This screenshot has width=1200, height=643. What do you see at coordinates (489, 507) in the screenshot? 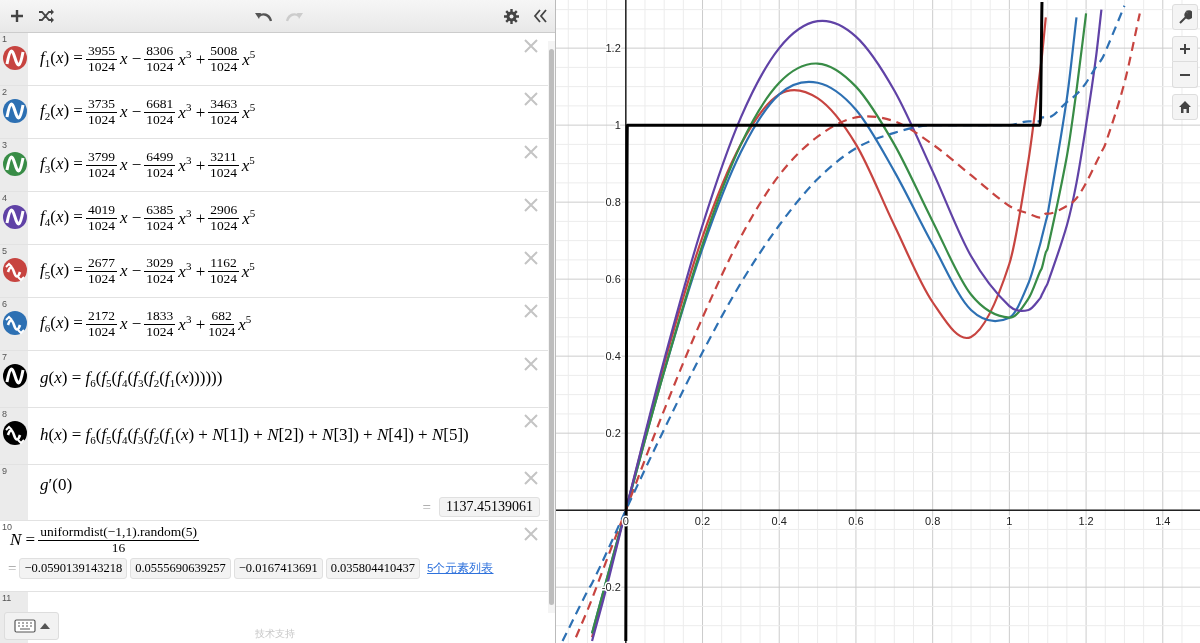
I see `result-value: 1137.45139061` at bounding box center [489, 507].